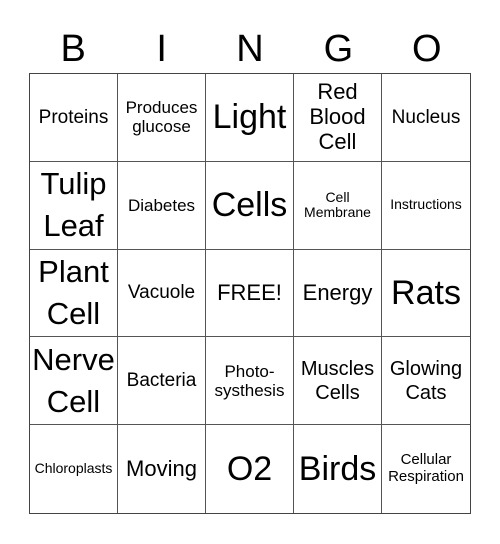 This screenshot has width=500, height=544. I want to click on header-letter-n: N, so click(250, 49).